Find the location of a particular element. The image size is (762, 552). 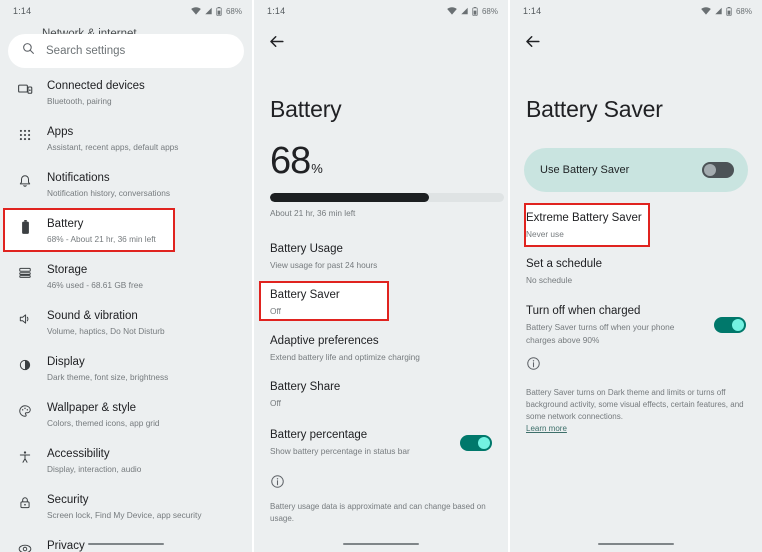

list-item-battery-share: Battery Share Off is located at coordinates (381, 397).